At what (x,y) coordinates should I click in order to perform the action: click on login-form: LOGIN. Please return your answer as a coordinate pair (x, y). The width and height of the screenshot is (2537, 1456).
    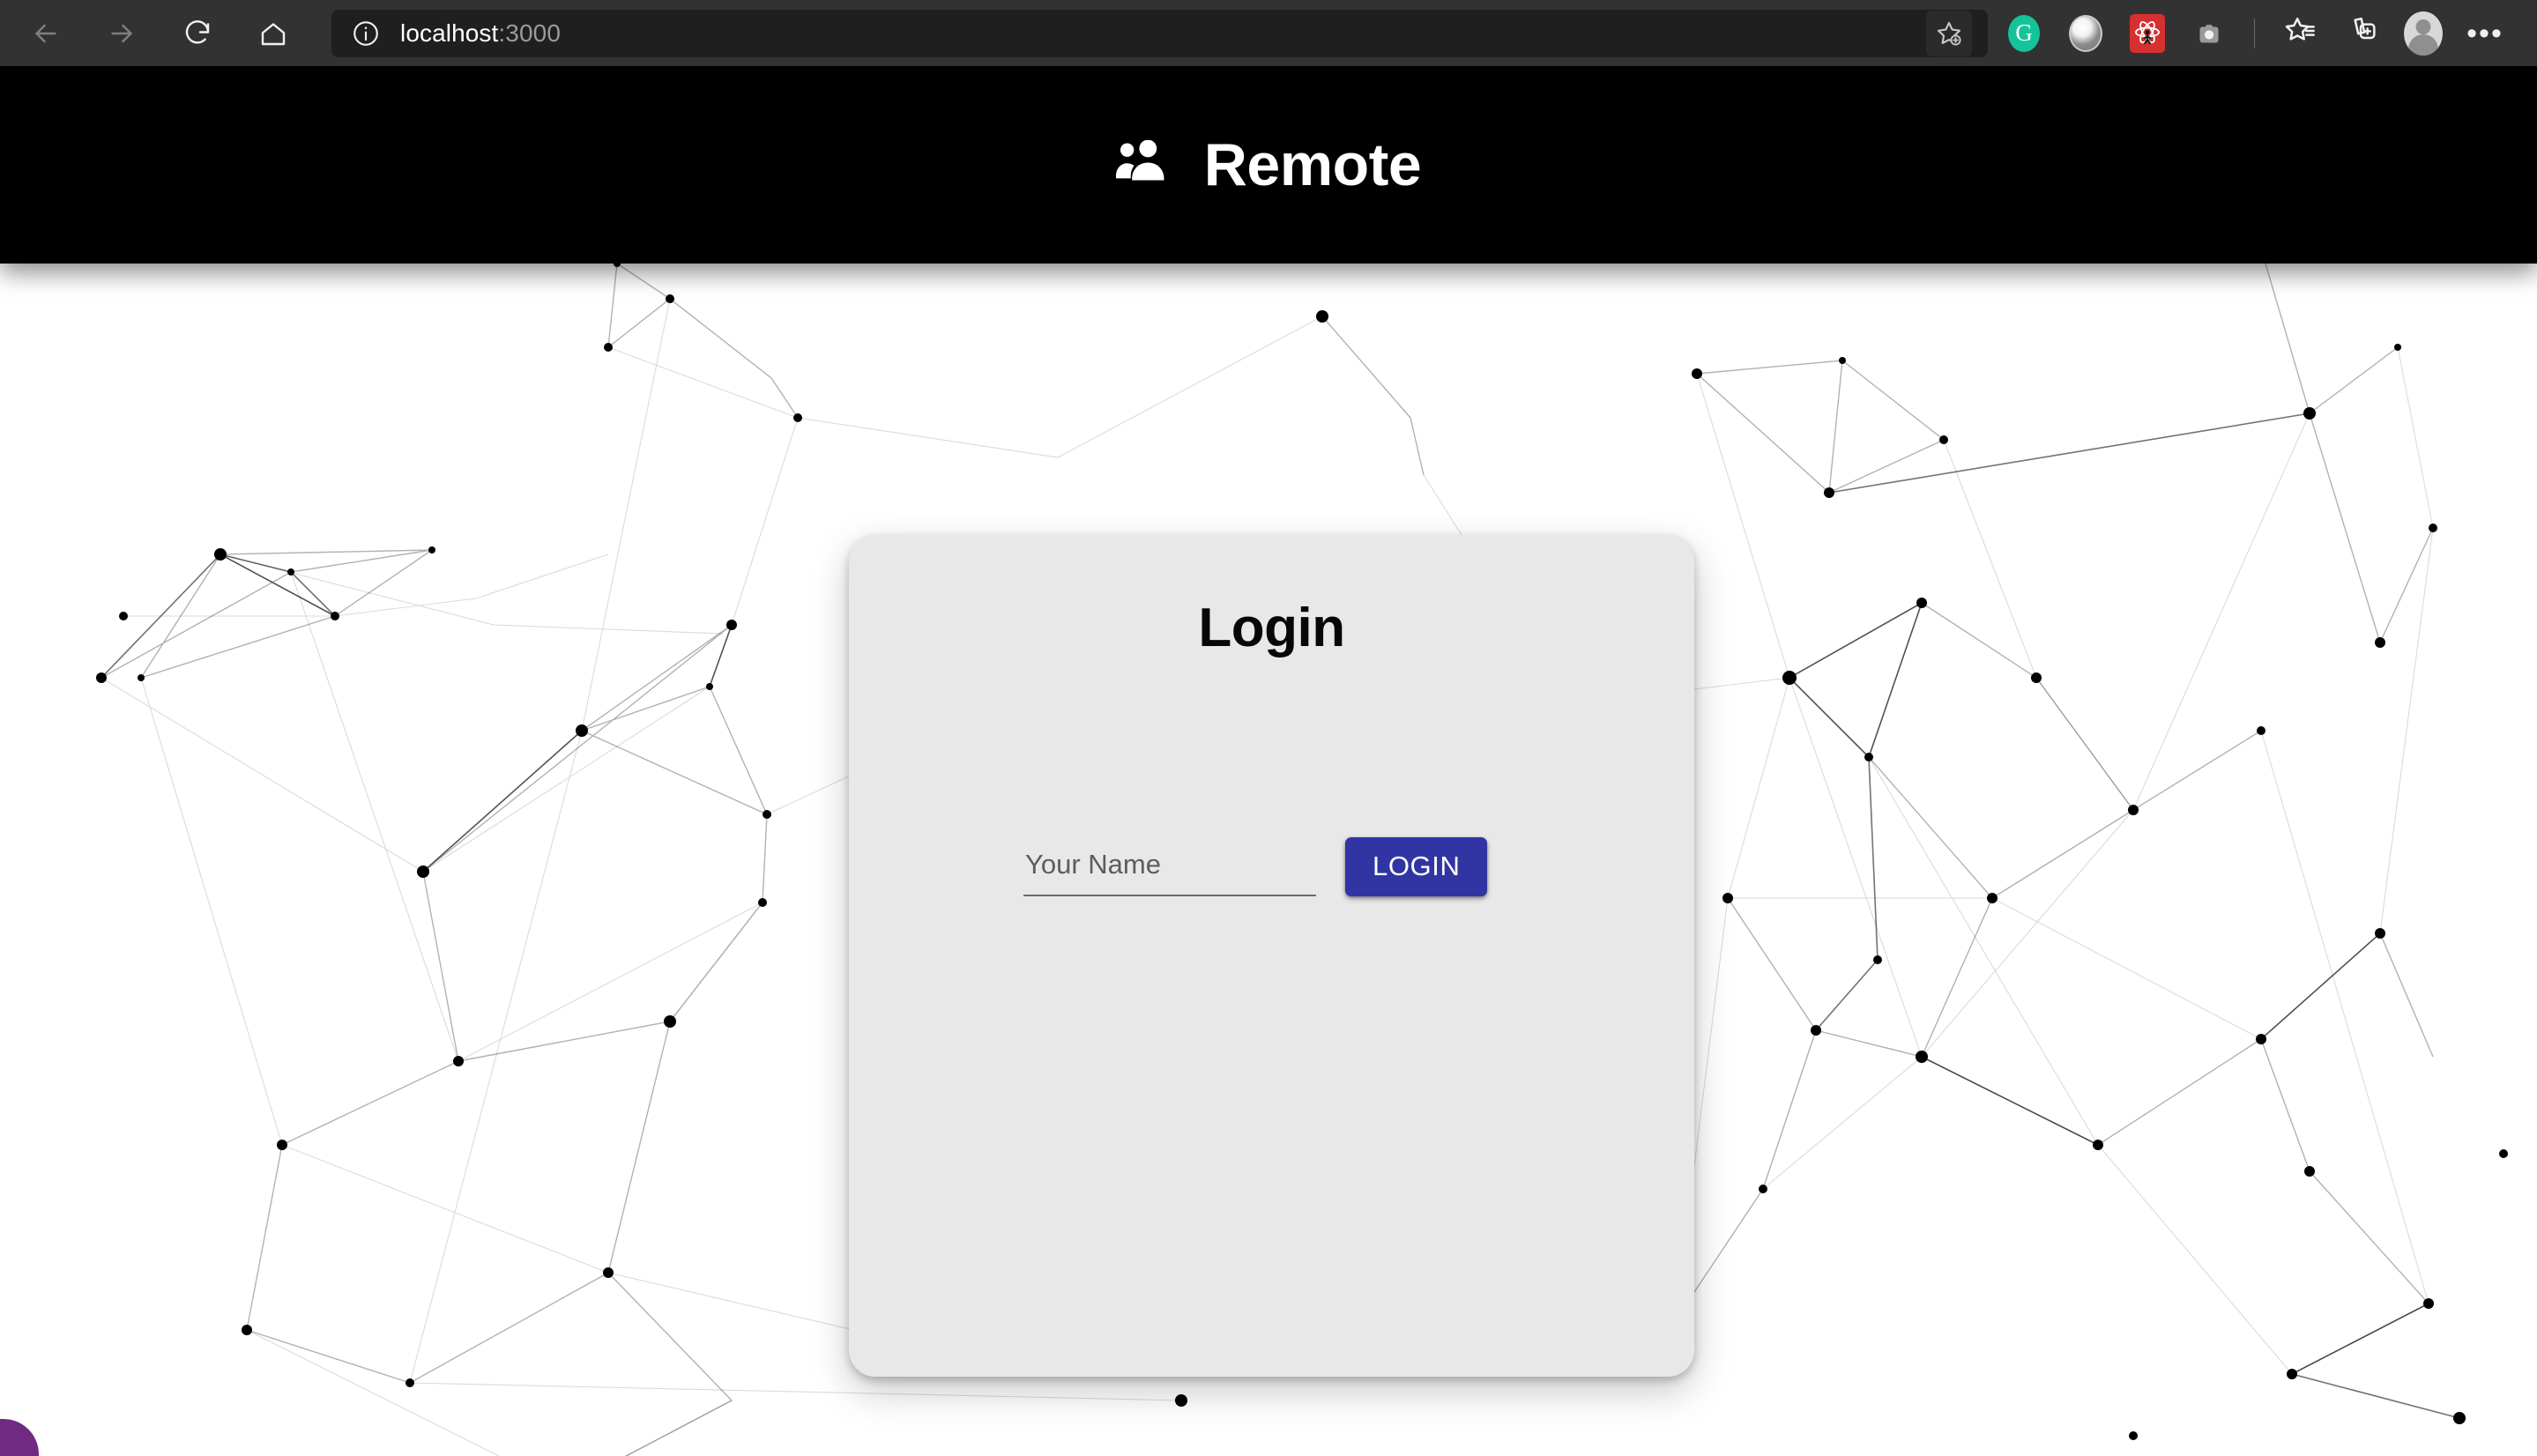
    Looking at the image, I should click on (1255, 866).